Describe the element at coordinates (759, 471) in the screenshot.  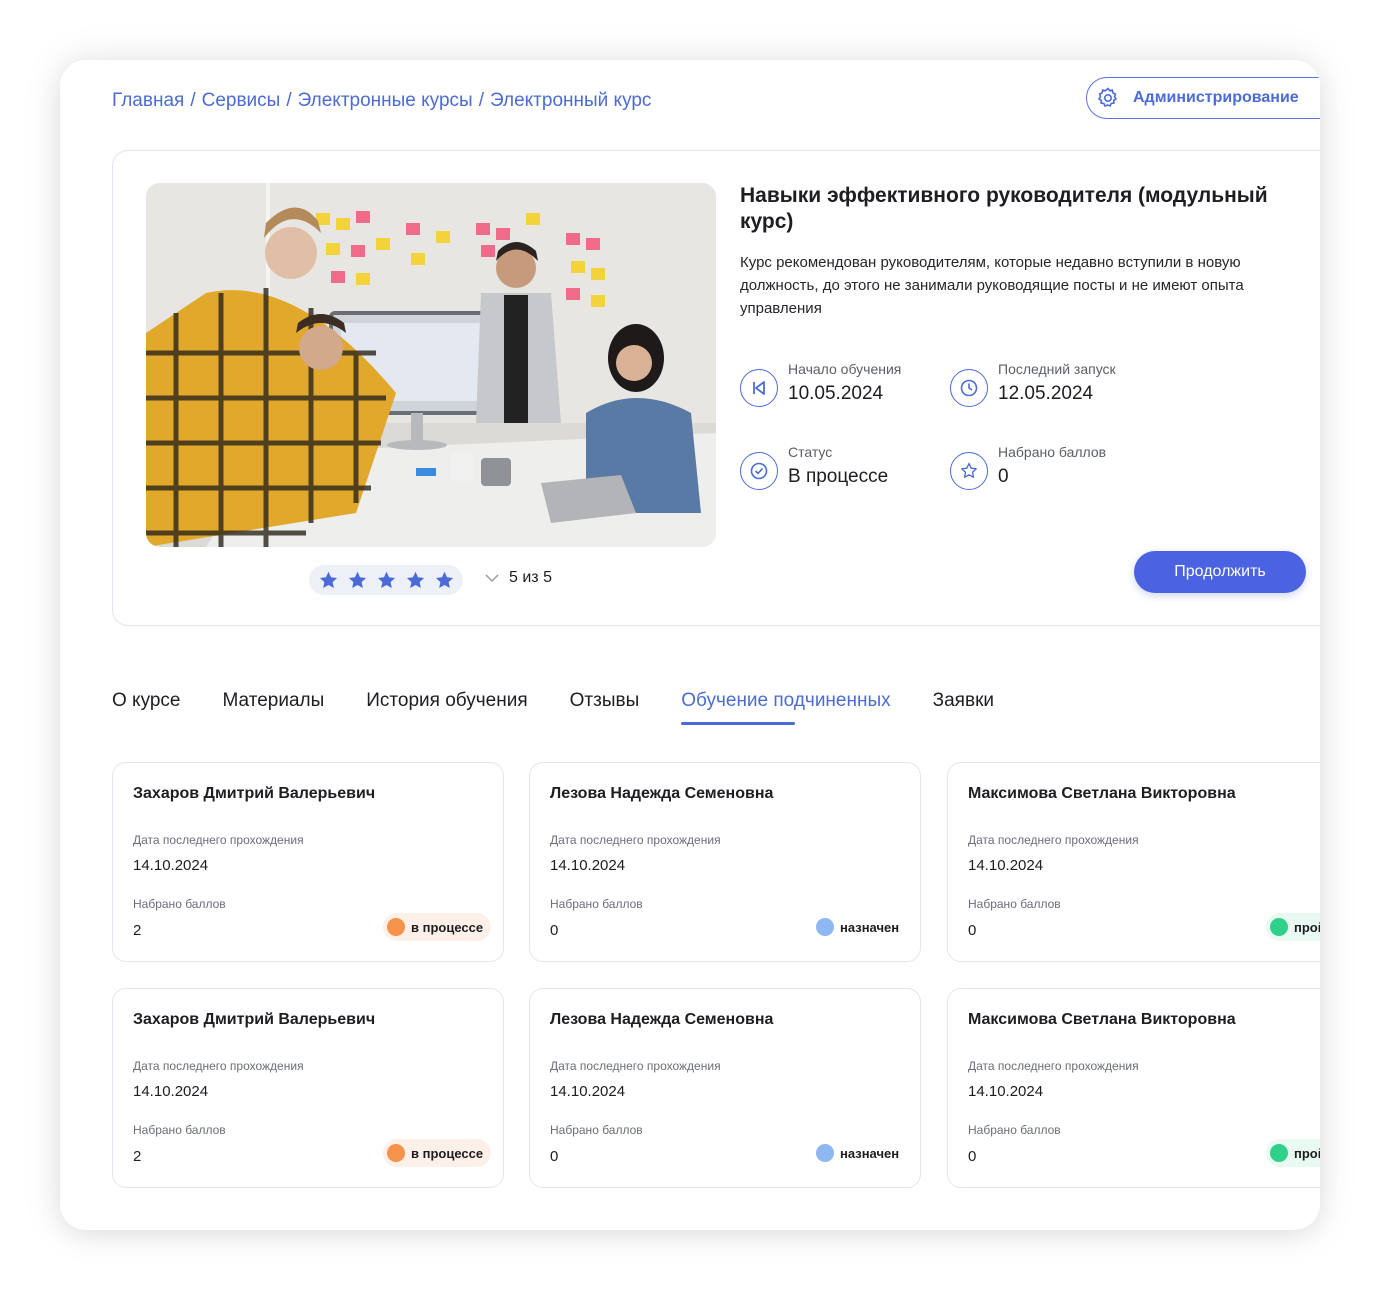
I see `check-circle-icon` at that location.